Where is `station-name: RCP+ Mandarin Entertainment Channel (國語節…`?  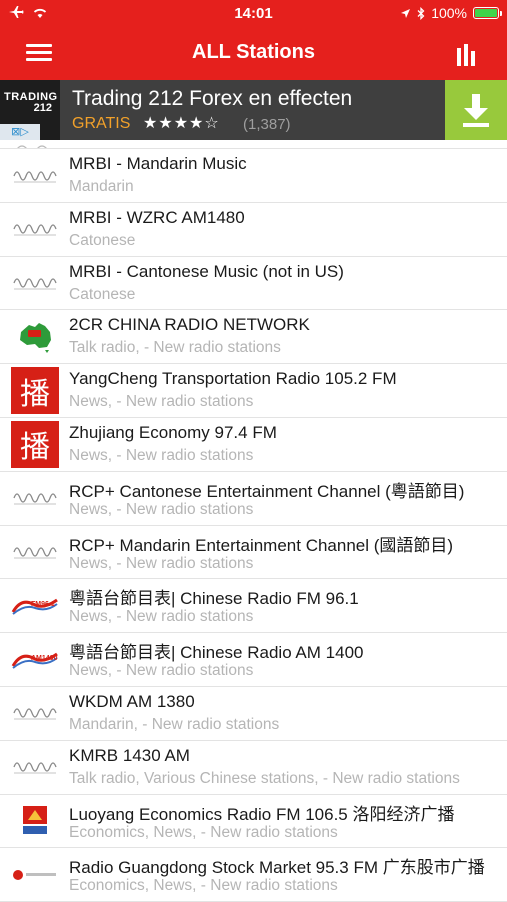
station-name: RCP+ Mandarin Entertainment Channel (國語節… is located at coordinates (261, 545).